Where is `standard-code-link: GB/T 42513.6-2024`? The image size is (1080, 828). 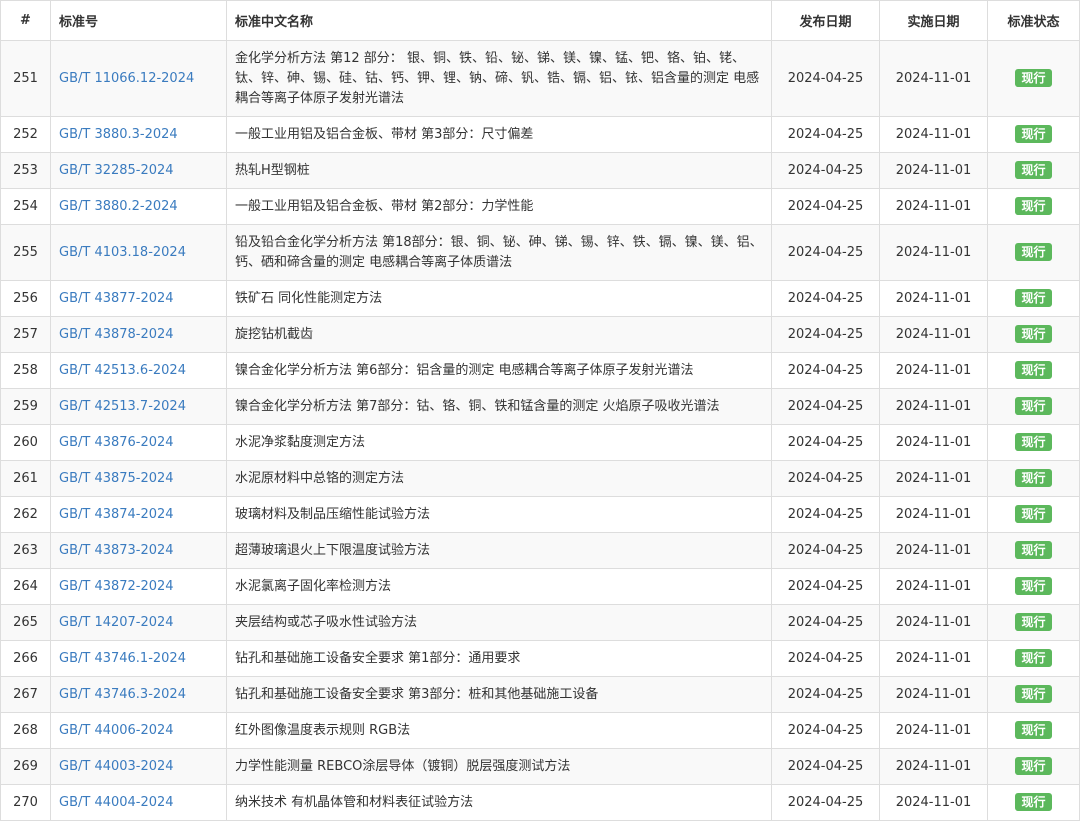 standard-code-link: GB/T 42513.6-2024 is located at coordinates (122, 370).